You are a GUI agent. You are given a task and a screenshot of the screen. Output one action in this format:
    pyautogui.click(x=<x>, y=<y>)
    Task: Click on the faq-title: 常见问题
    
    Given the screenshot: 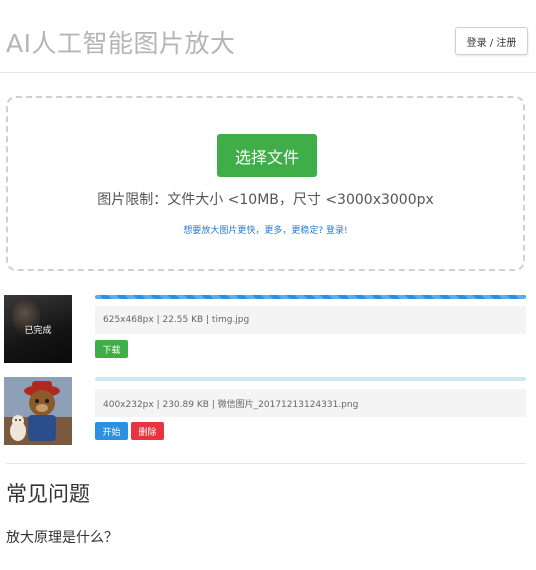 What is the action you would take?
    pyautogui.click(x=48, y=494)
    